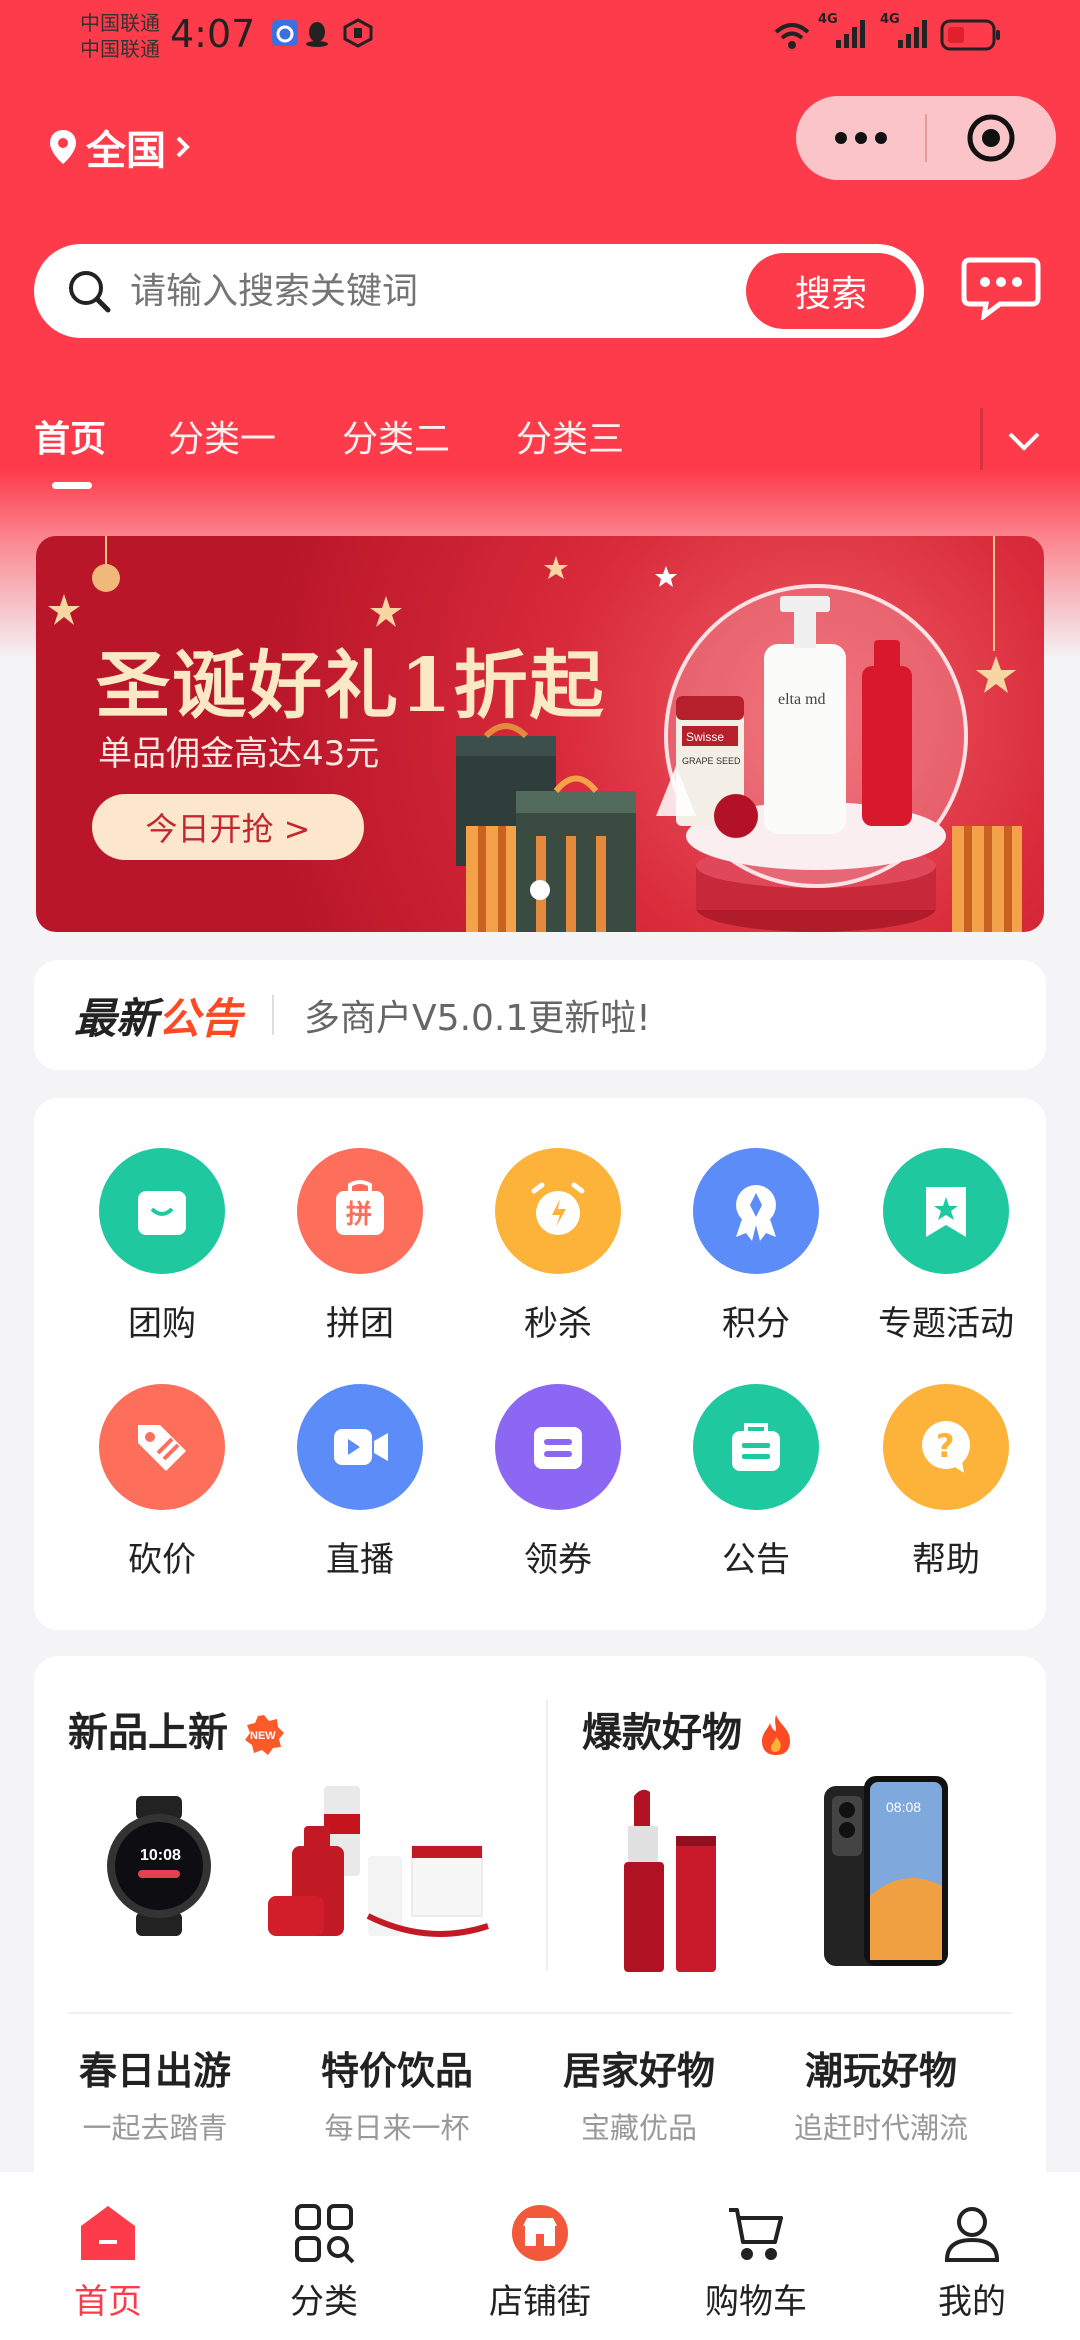 Image resolution: width=1080 pixels, height=2340 pixels. Describe the element at coordinates (802, 699) in the screenshot. I see `eltamd-label: elta md` at that location.